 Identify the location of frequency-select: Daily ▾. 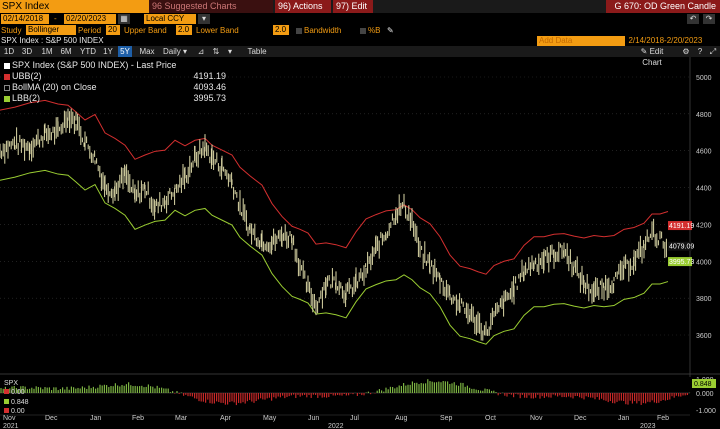
(175, 51).